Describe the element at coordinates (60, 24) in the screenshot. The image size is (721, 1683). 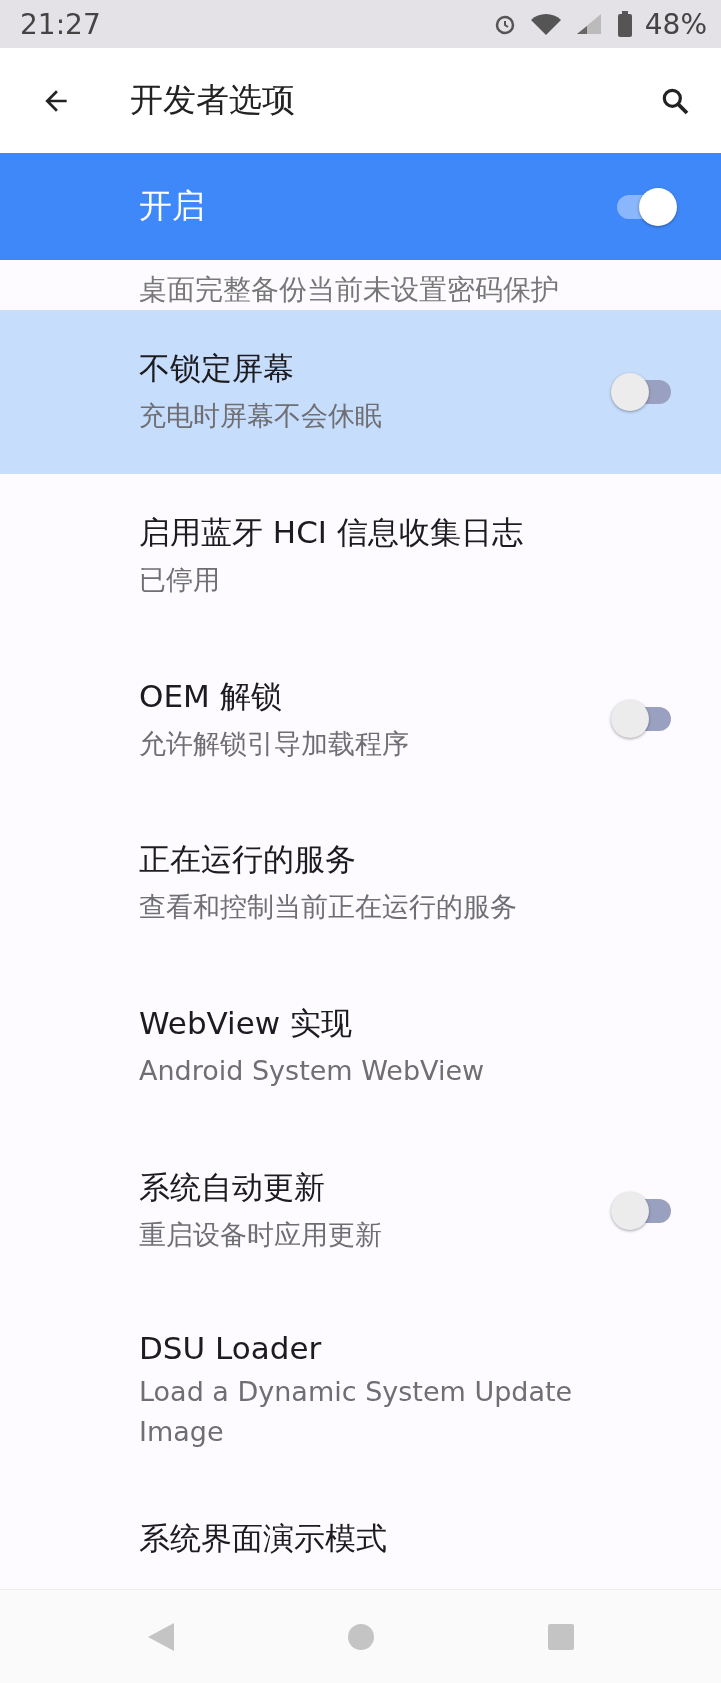
I see `status-time: 21:27` at that location.